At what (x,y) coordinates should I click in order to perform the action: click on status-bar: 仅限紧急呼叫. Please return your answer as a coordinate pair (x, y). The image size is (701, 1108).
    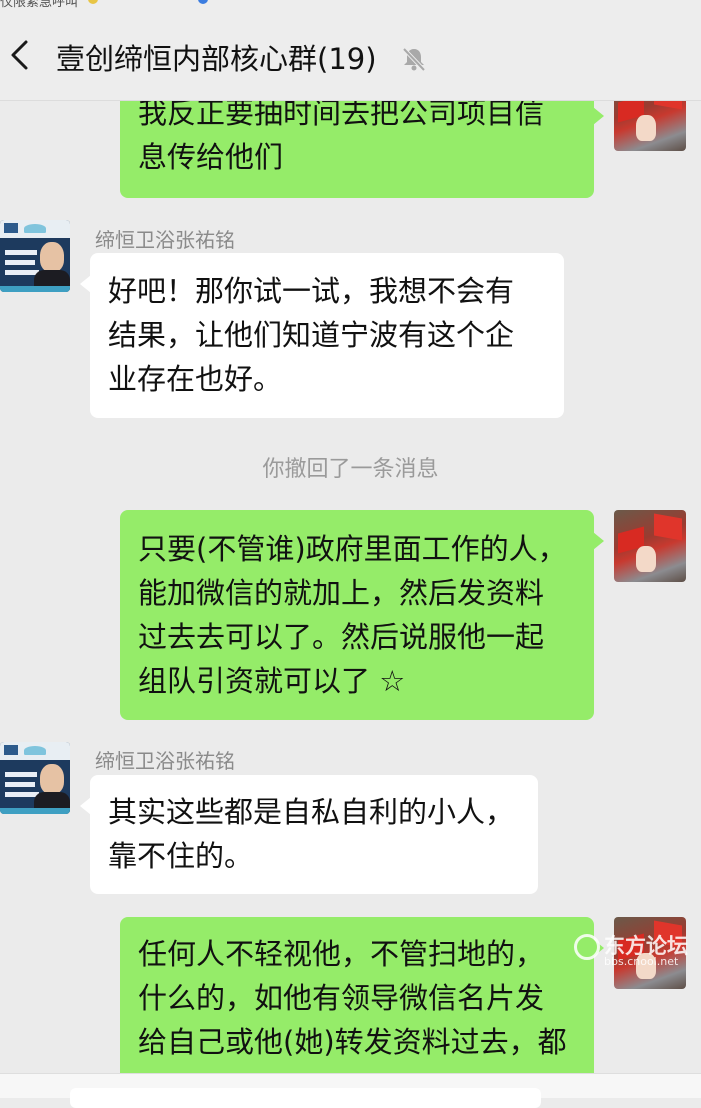
    Looking at the image, I should click on (350, 4).